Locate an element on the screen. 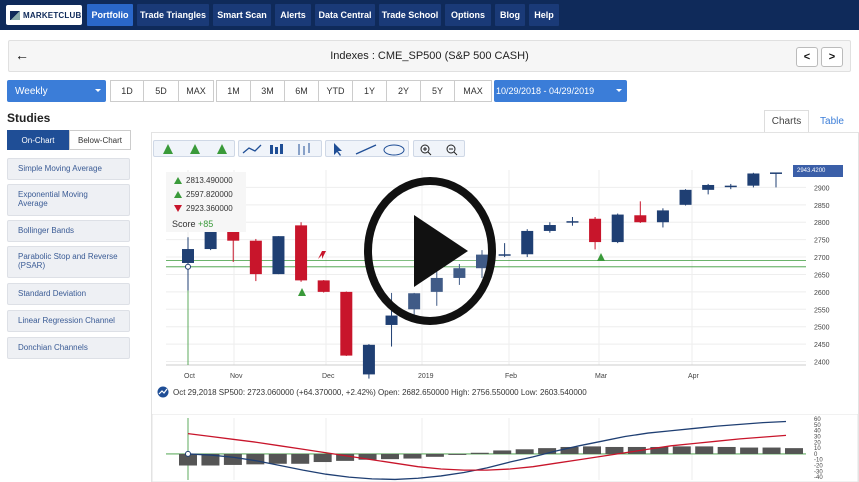  nav-trade-school: Trade School is located at coordinates (410, 15).